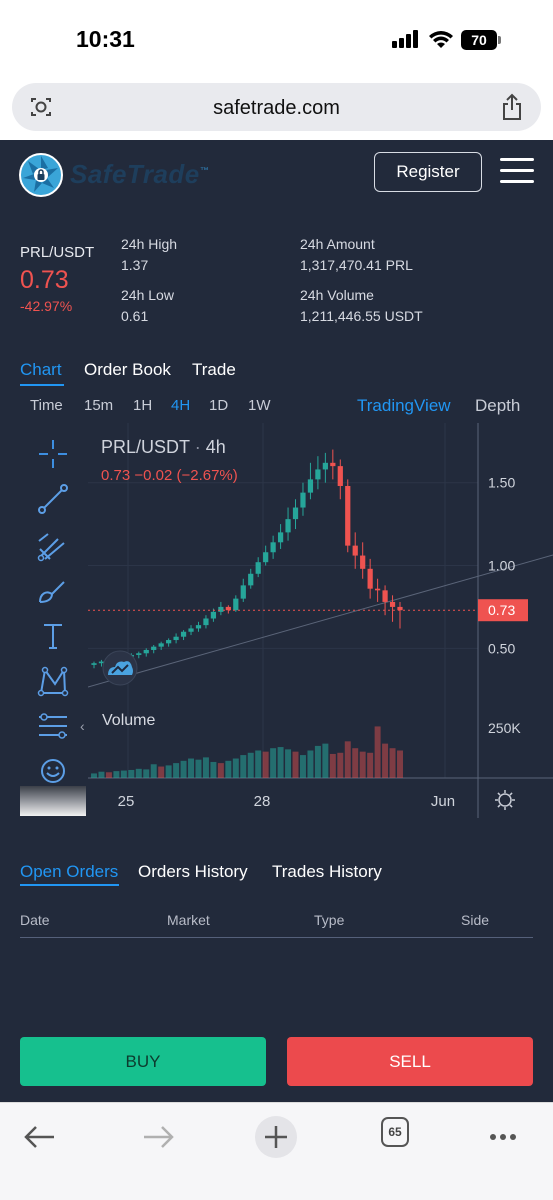 The width and height of the screenshot is (553, 1200). Describe the element at coordinates (129, 720) in the screenshot. I see `volume-pane-label: Volume` at that location.